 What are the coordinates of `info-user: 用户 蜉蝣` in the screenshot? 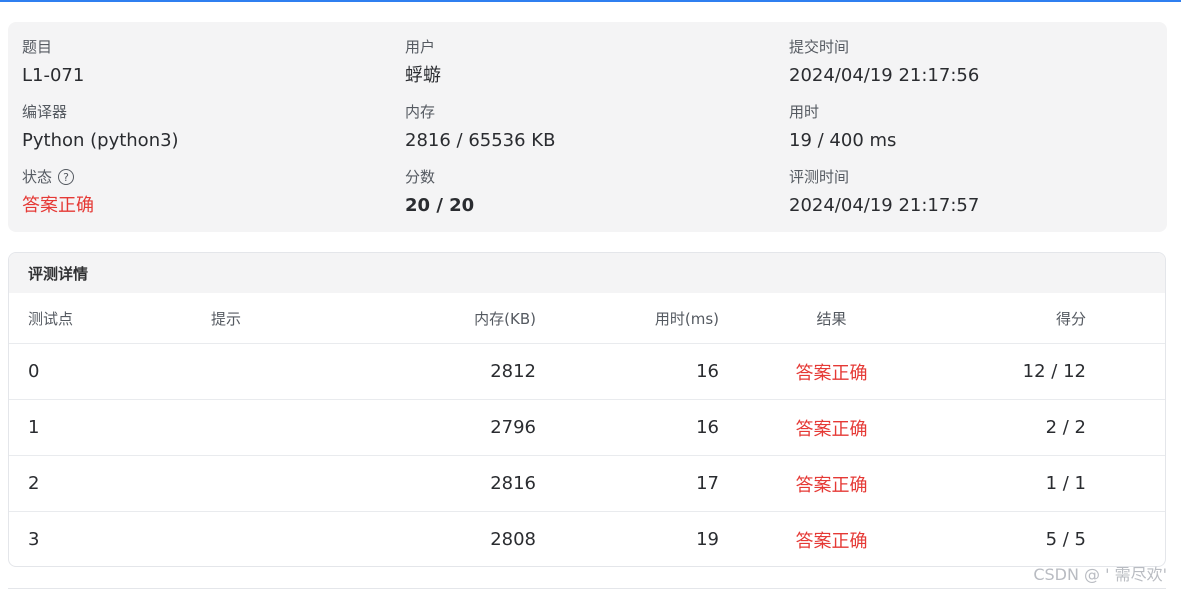 It's located at (423, 63).